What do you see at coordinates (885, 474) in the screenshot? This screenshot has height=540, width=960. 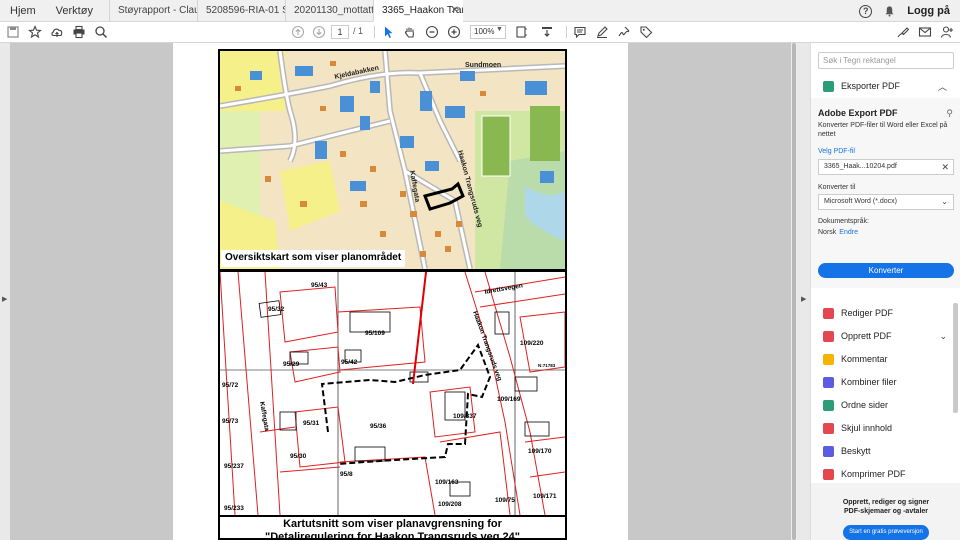 I see `tool-compress-pdf: Komprimer PDF` at bounding box center [885, 474].